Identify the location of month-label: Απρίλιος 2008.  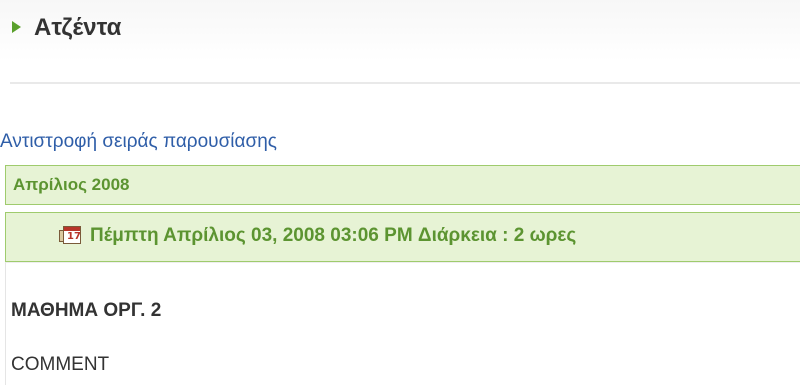
(71, 184).